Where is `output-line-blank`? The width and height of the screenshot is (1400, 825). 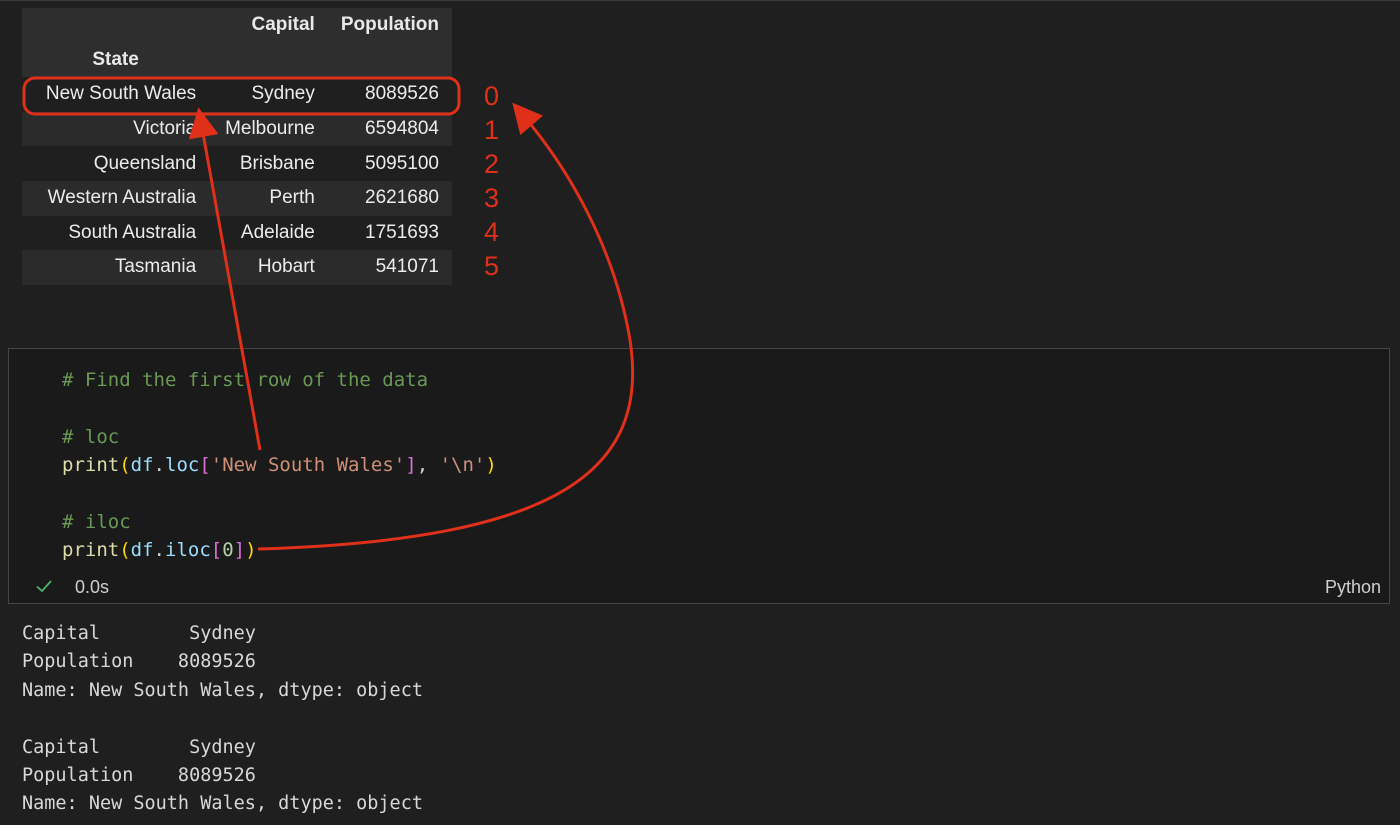
output-line-blank is located at coordinates (222, 719).